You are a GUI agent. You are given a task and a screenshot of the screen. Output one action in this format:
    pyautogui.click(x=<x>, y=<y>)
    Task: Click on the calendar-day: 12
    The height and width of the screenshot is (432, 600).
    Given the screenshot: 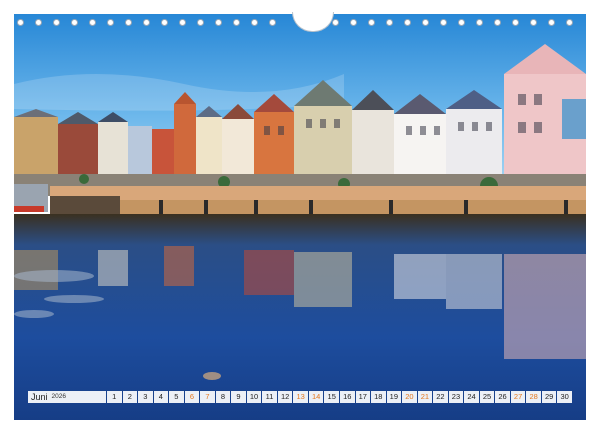 What is the action you would take?
    pyautogui.click(x=285, y=397)
    